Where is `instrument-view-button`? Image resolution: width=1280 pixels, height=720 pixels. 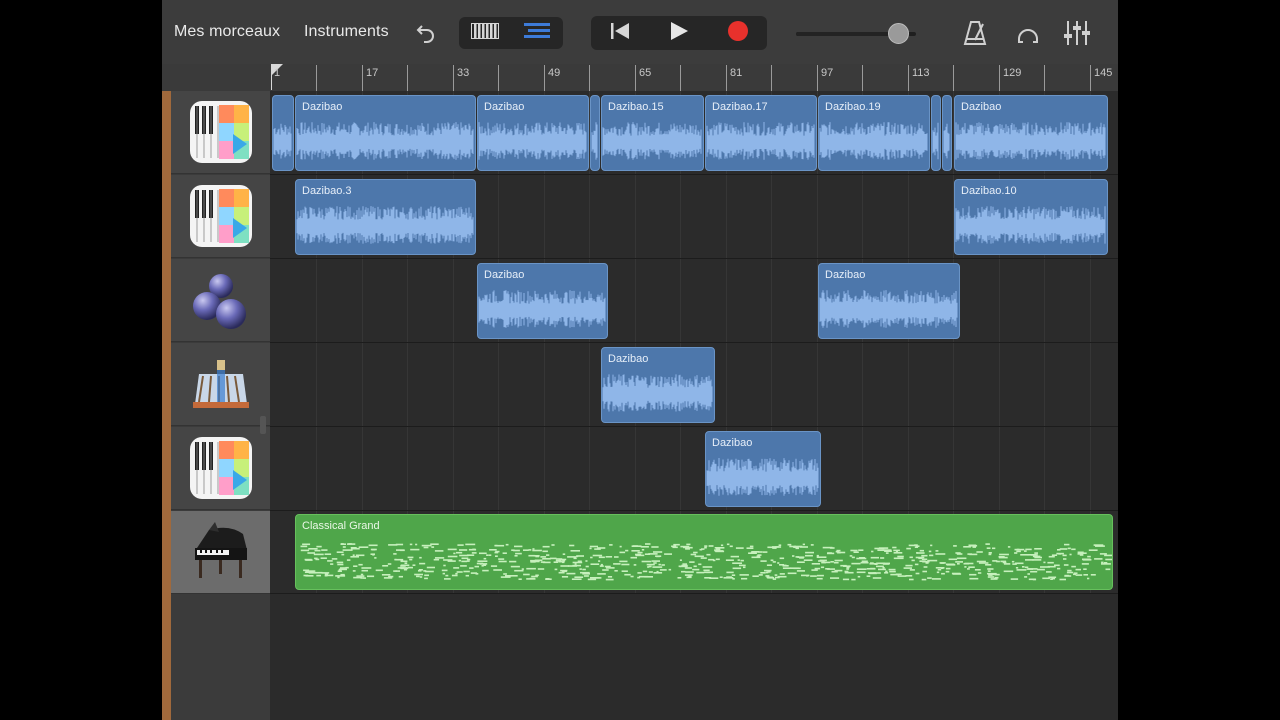
instrument-view-button is located at coordinates (485, 33).